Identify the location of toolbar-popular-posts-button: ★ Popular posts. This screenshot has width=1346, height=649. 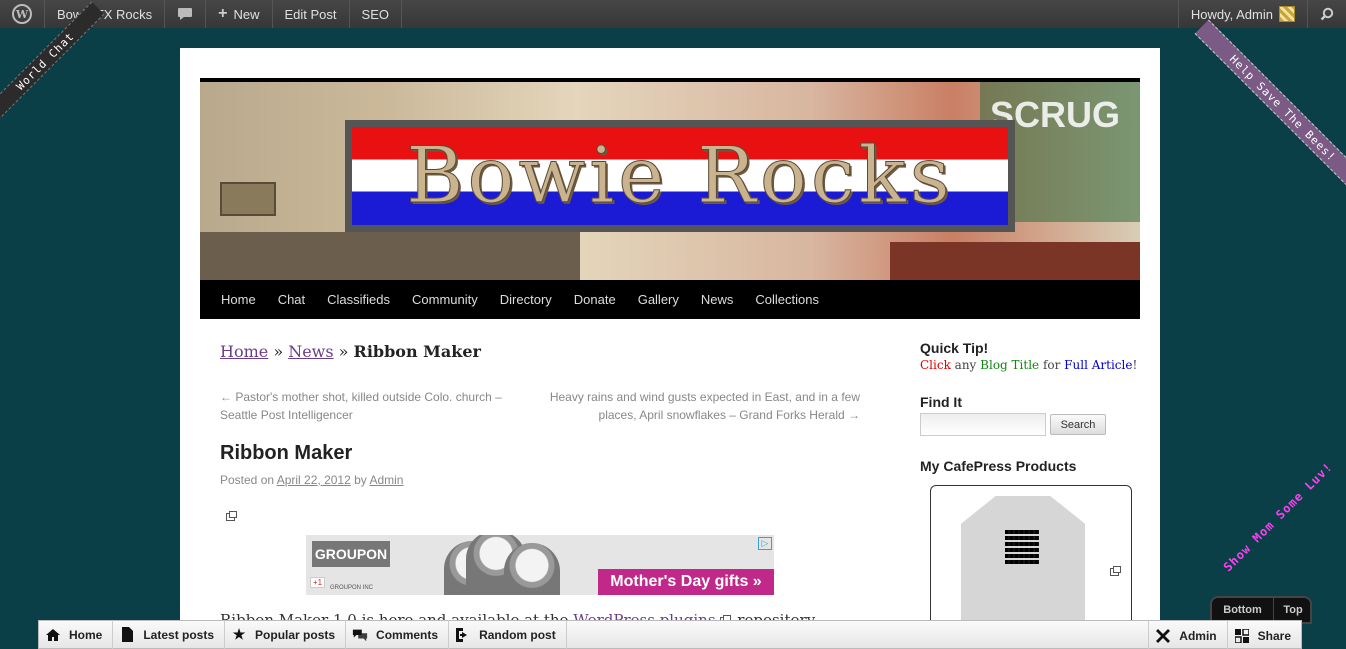
(286, 634).